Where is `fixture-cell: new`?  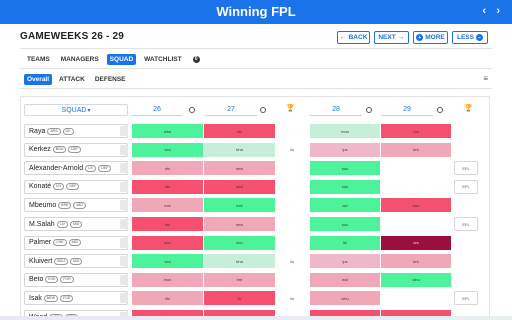 fixture-cell: new is located at coordinates (239, 224).